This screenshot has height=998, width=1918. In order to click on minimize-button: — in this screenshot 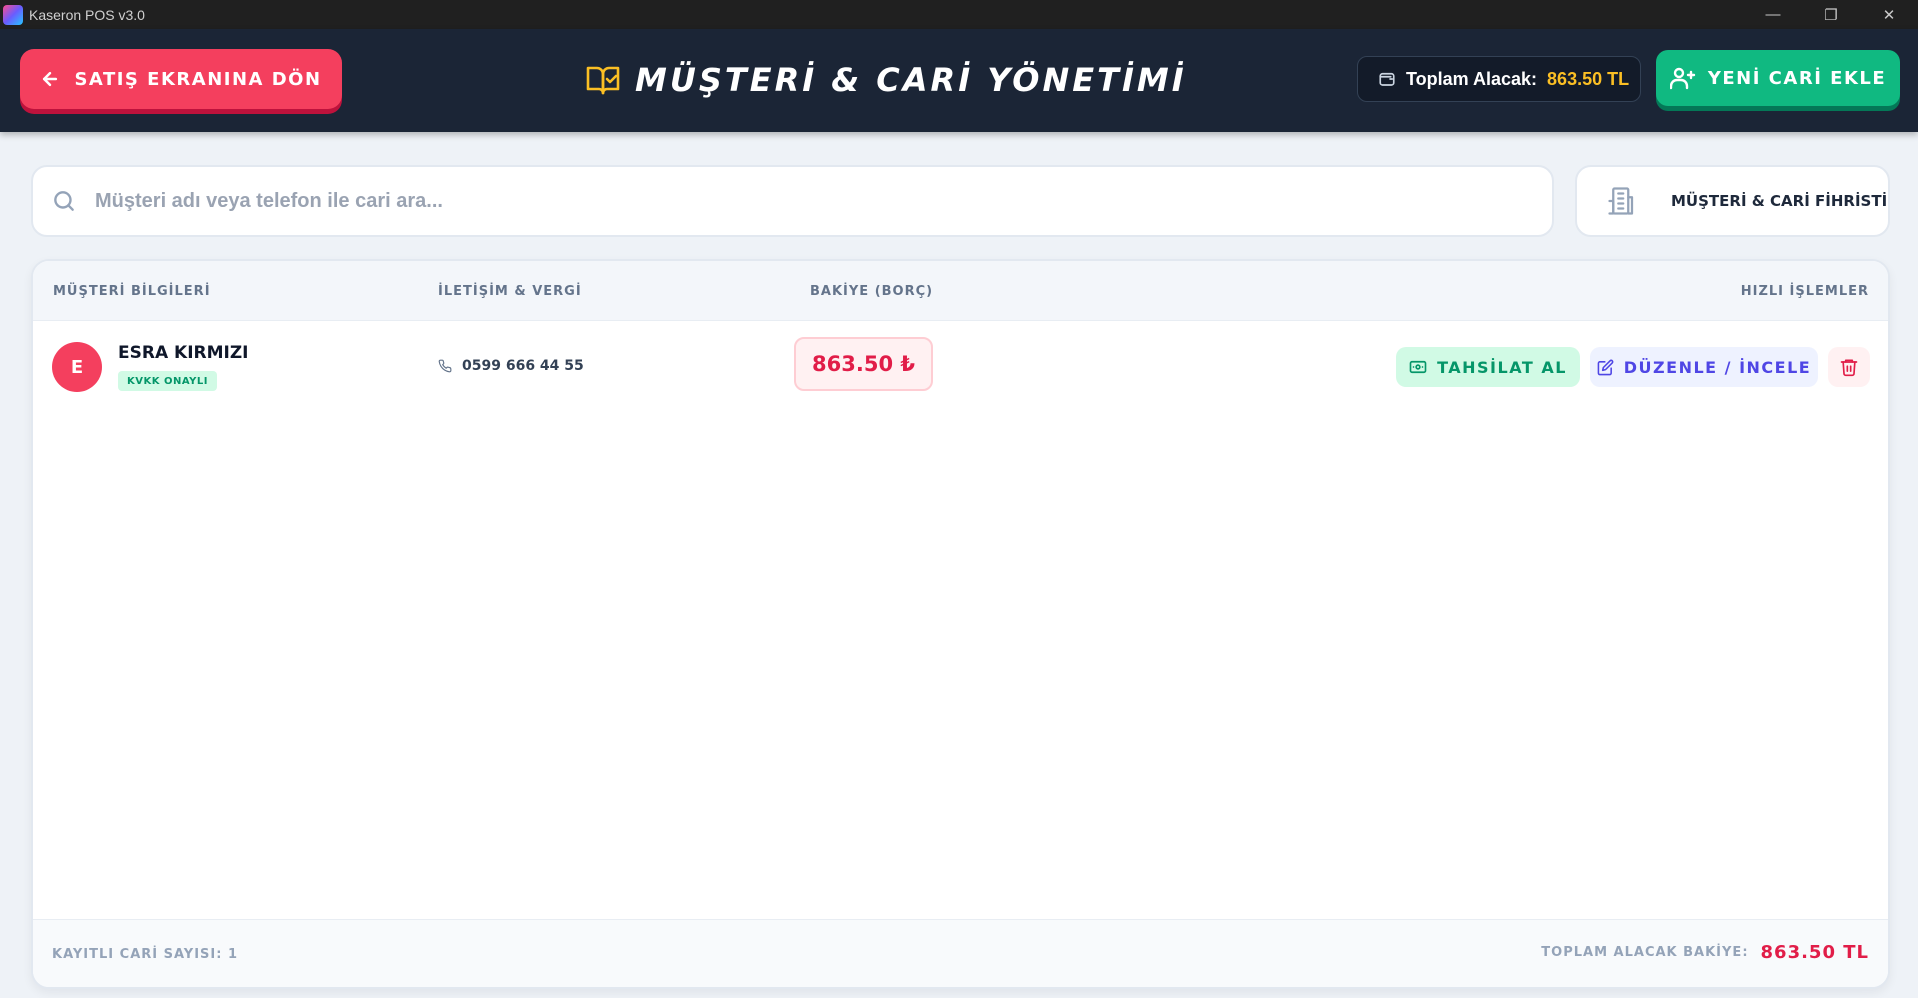, I will do `click(1773, 14)`.